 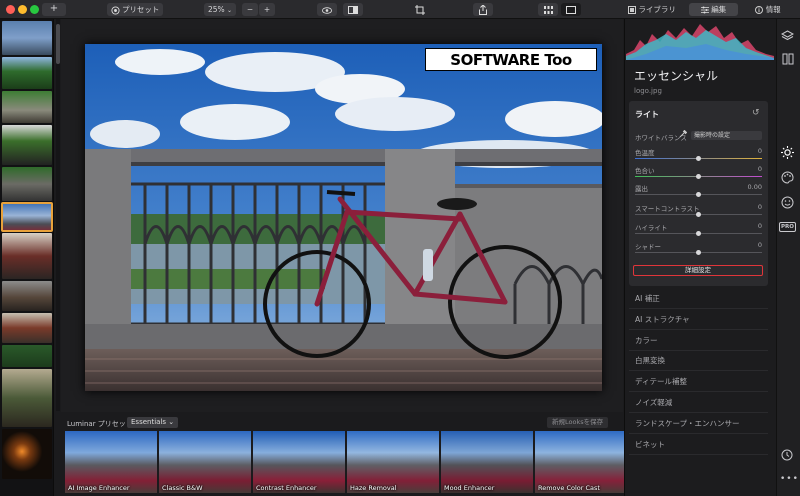 What do you see at coordinates (58, 44) in the screenshot?
I see `filmstrip-scroll-thumb` at bounding box center [58, 44].